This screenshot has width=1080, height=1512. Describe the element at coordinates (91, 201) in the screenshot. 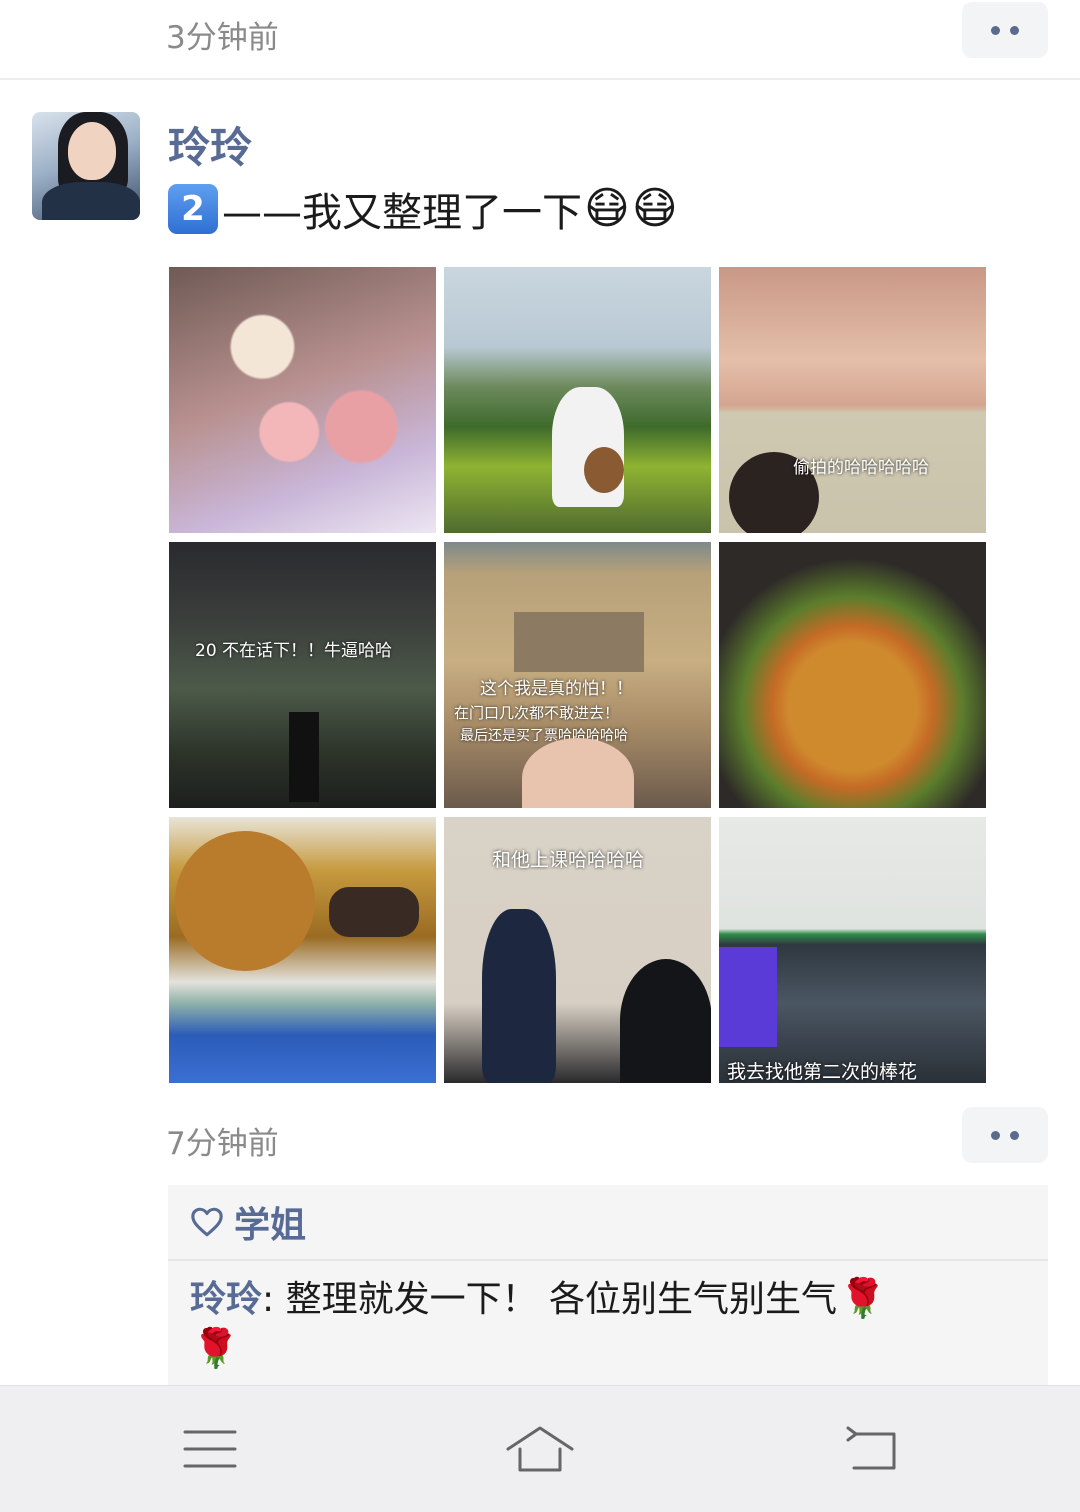

I see `avatar-body` at that location.